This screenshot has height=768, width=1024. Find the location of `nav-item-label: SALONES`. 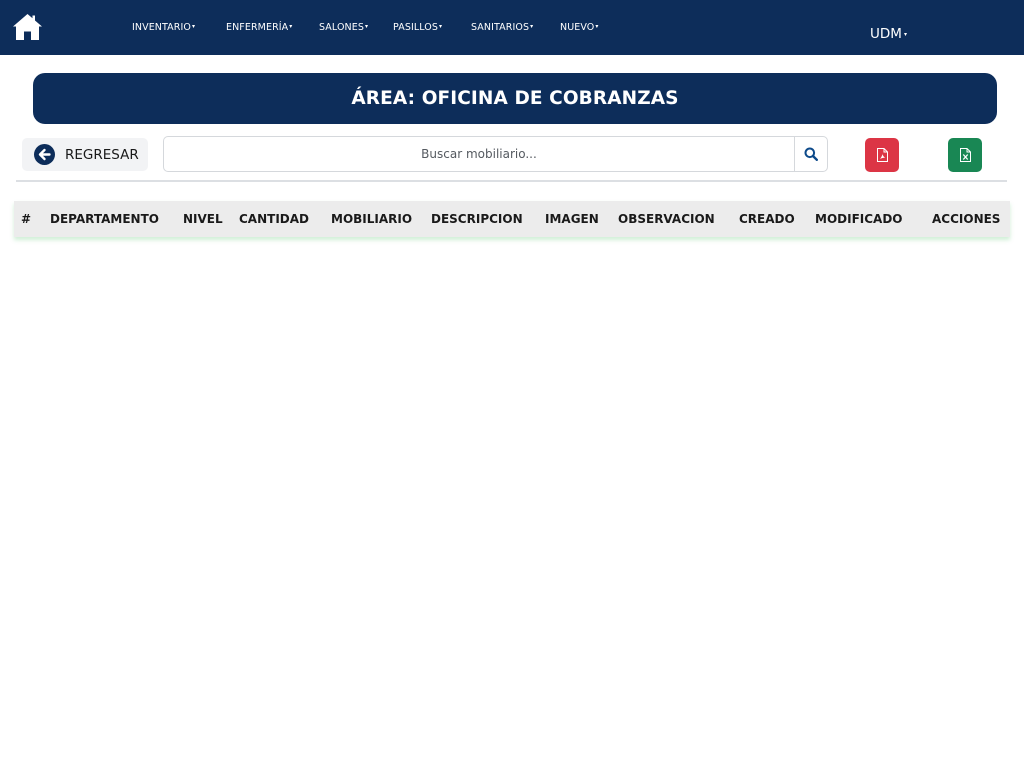

nav-item-label: SALONES is located at coordinates (341, 27).